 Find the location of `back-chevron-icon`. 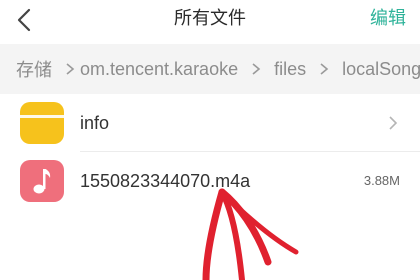

back-chevron-icon is located at coordinates (24, 20).